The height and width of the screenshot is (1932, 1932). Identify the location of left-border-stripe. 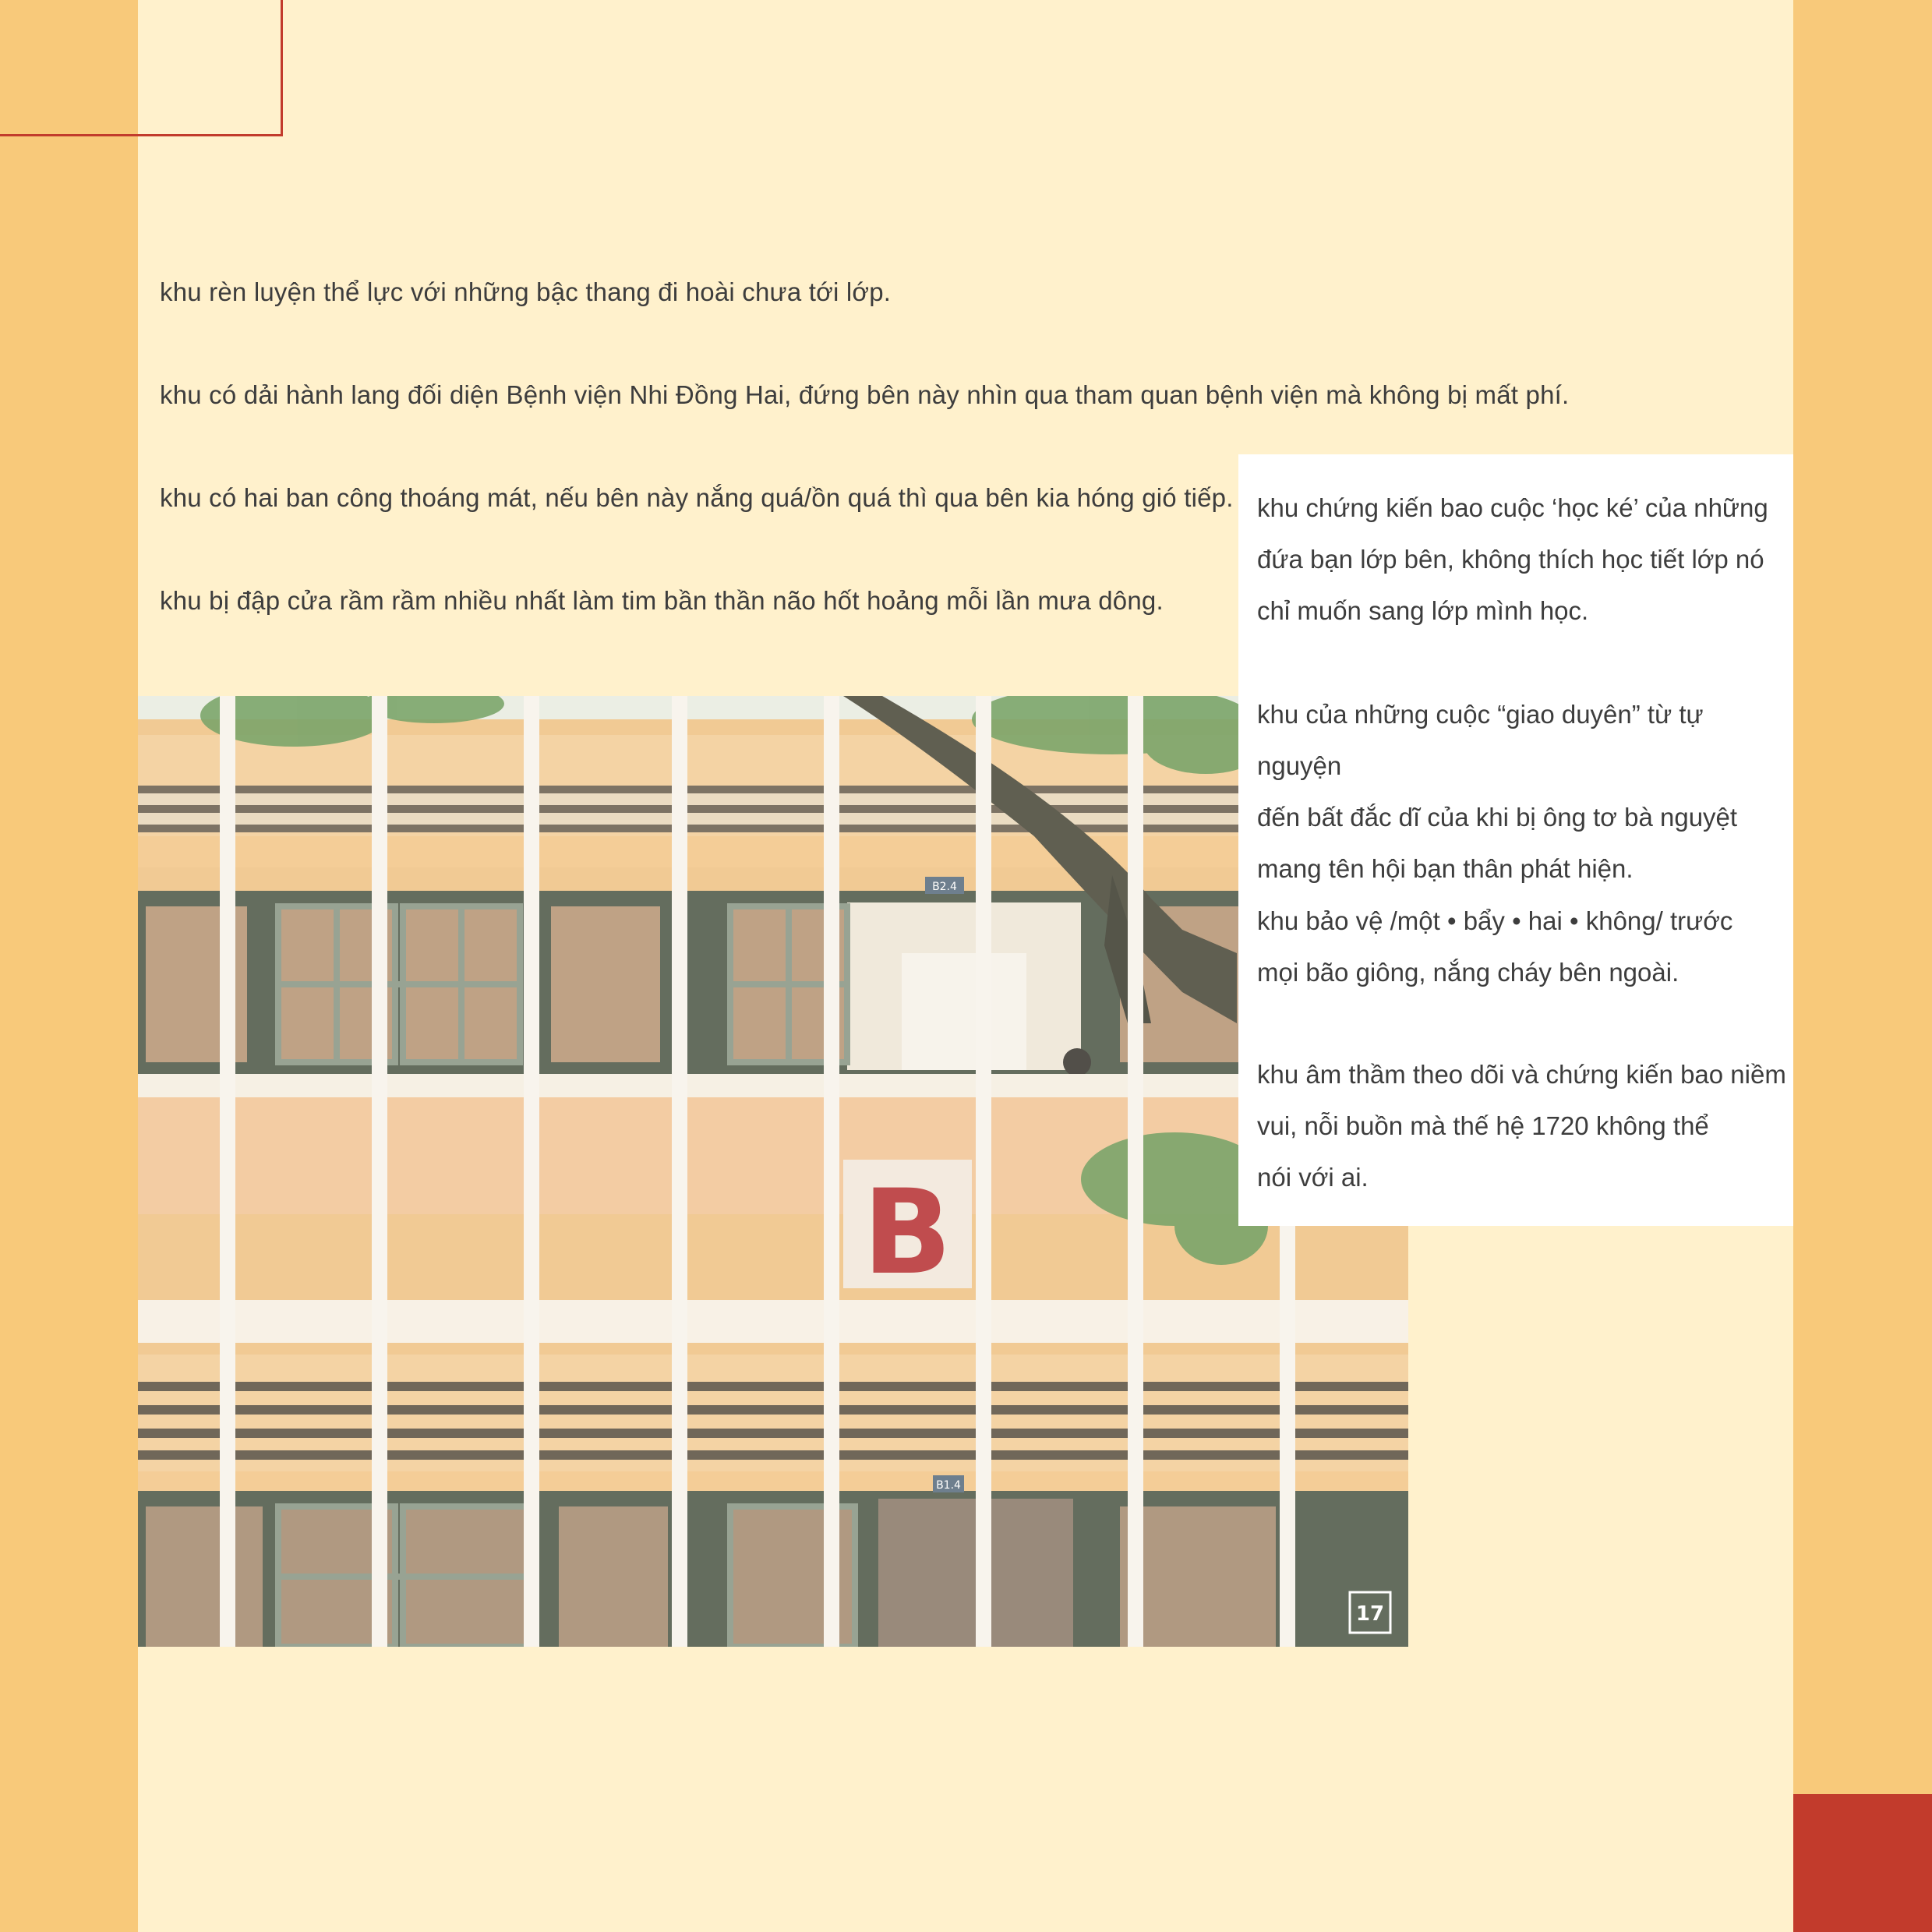
(69, 966).